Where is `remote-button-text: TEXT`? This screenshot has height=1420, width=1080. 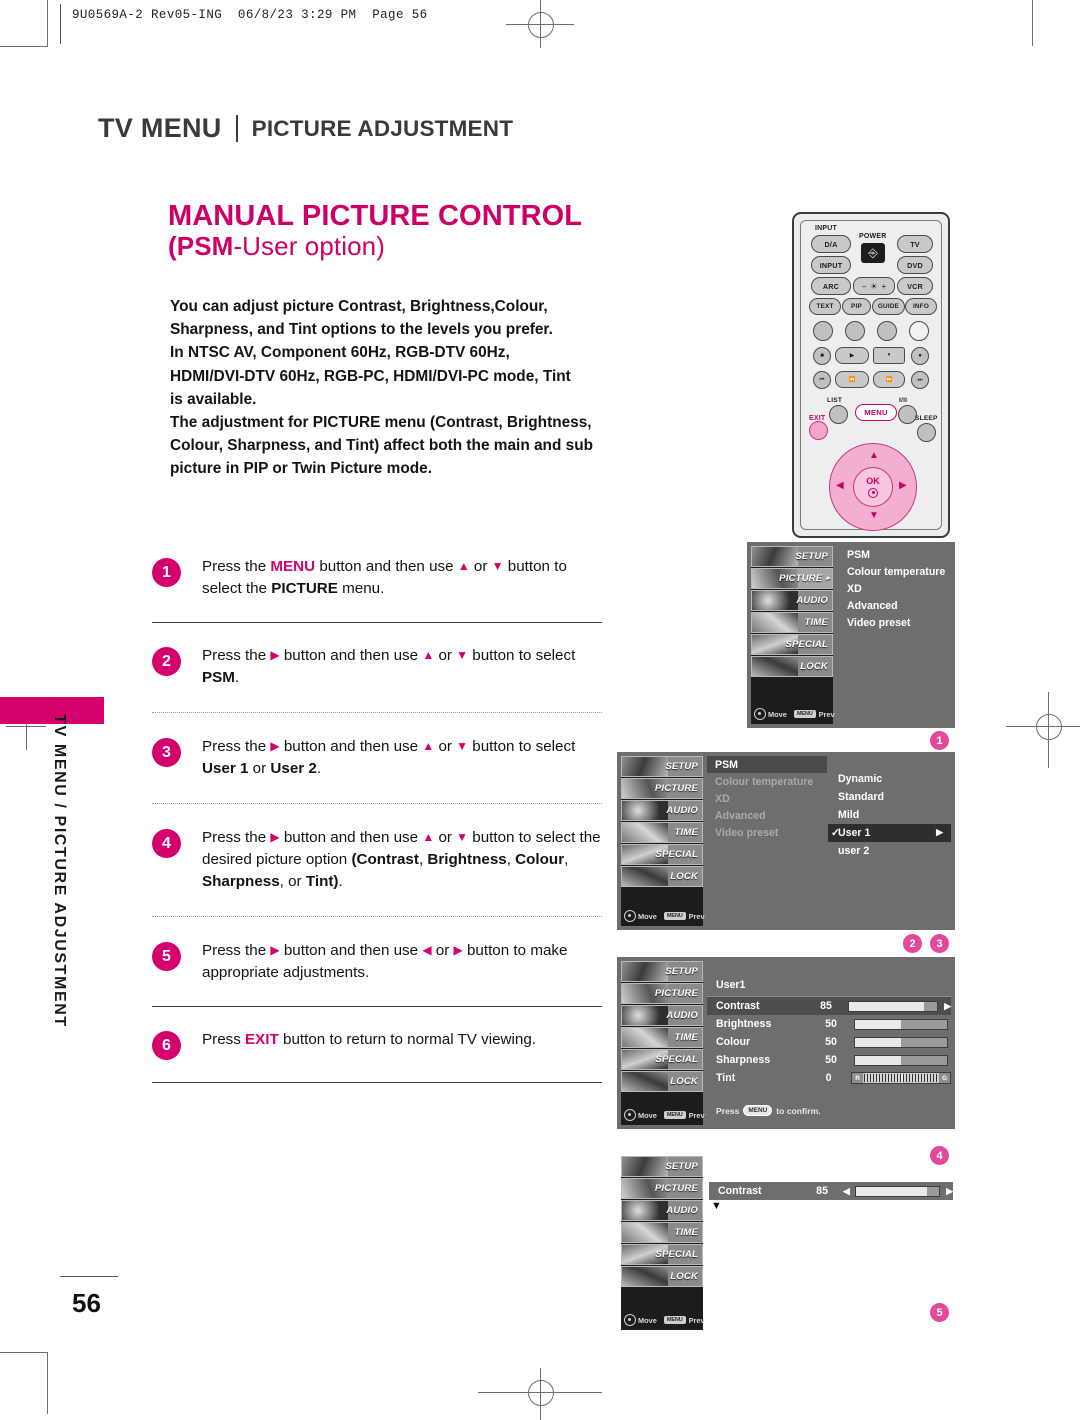 remote-button-text: TEXT is located at coordinates (825, 306).